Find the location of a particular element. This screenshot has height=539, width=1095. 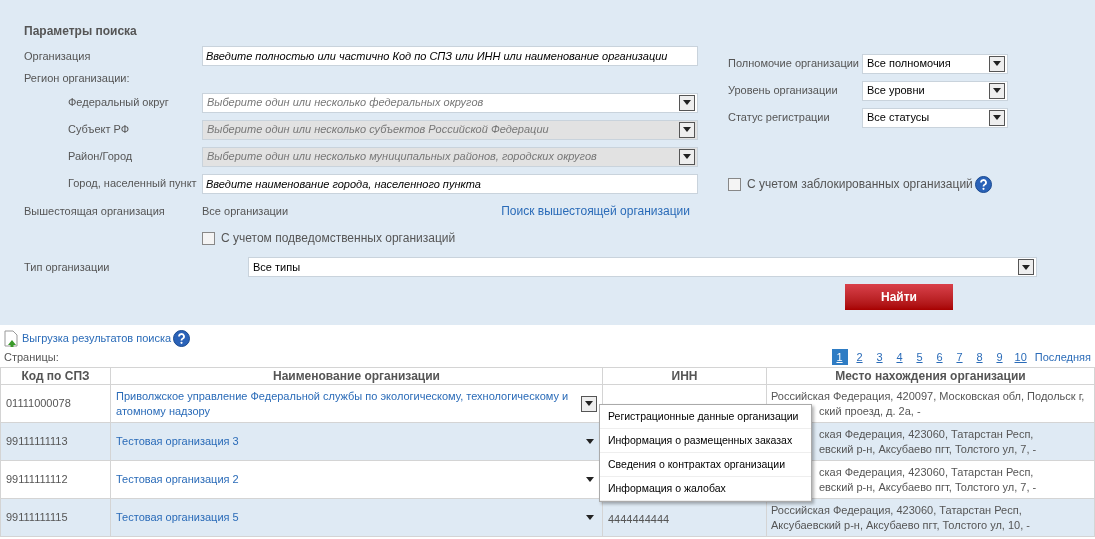

menu-item: Регистрационные данные организации is located at coordinates (705, 417).